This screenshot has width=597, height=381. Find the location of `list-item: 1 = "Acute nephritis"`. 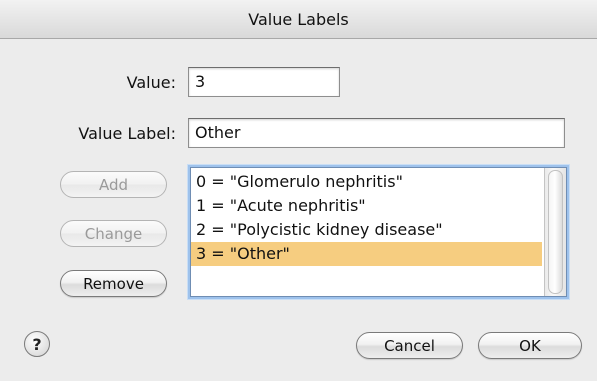

list-item: 1 = "Acute nephritis" is located at coordinates (366, 206).